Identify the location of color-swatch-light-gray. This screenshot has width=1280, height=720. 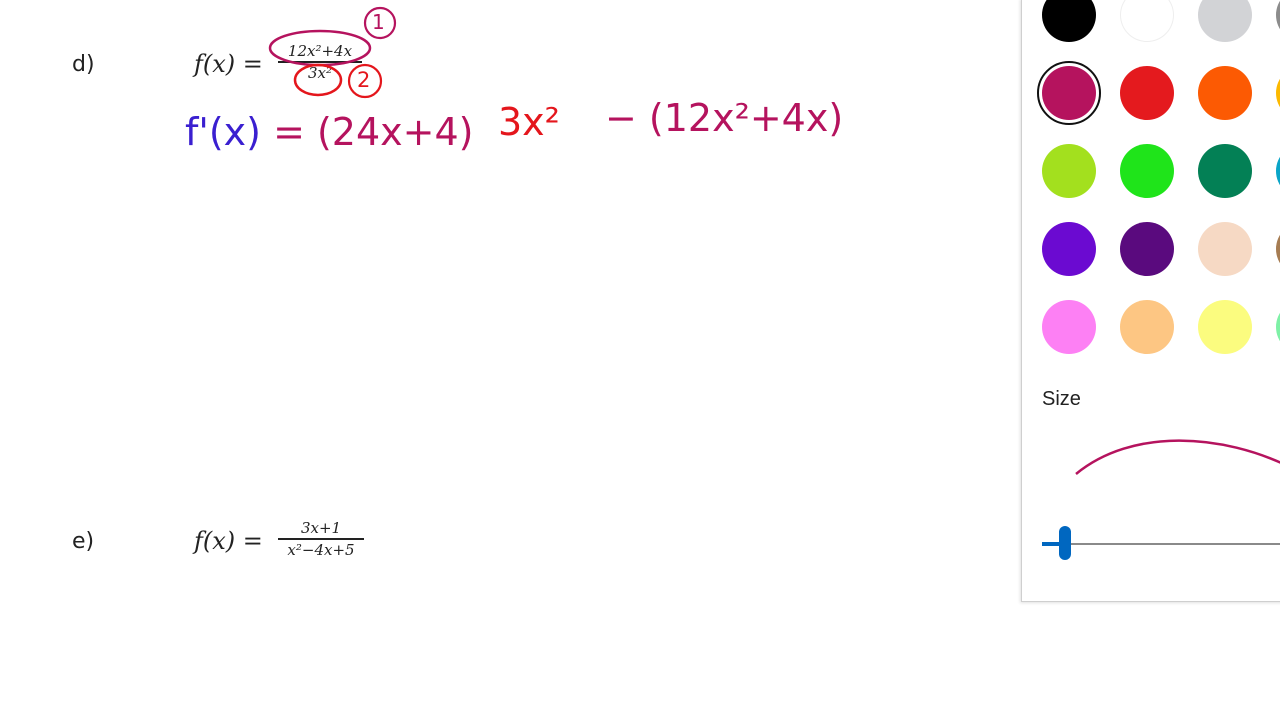
(1225, 21).